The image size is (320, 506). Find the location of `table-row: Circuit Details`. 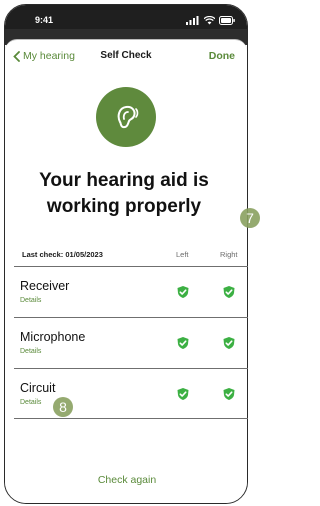

table-row: Circuit Details is located at coordinates (131, 394).